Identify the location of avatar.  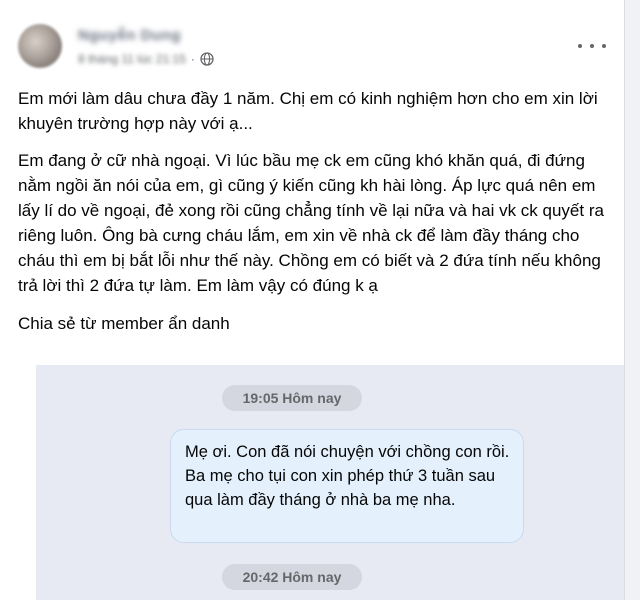
(40, 46).